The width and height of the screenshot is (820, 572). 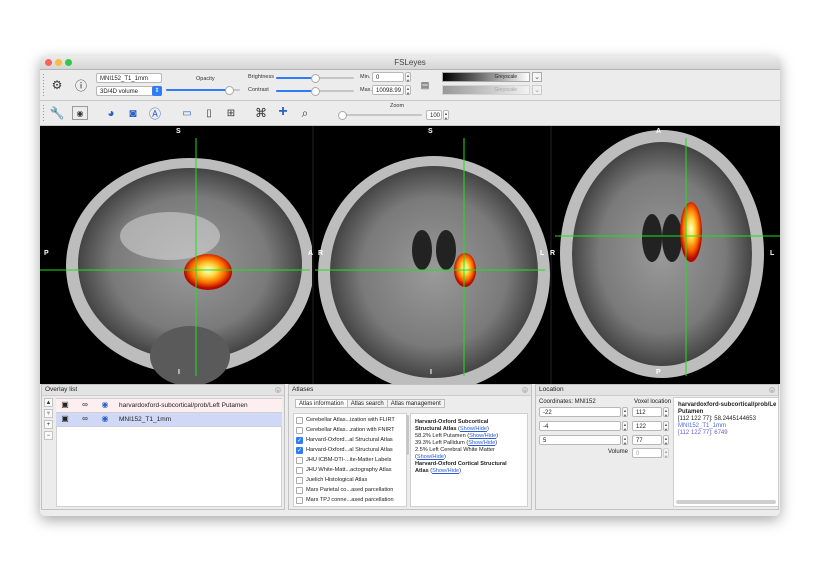 What do you see at coordinates (133, 113) in the screenshot?
I see `coronal-view-icon: ◙` at bounding box center [133, 113].